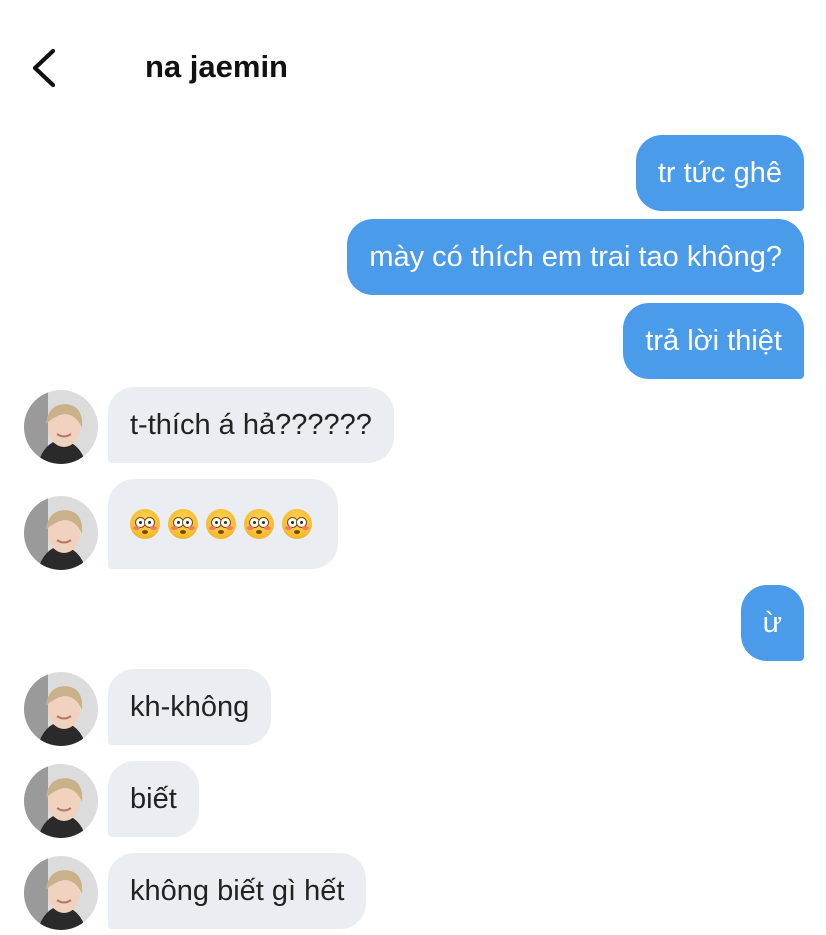  I want to click on message-text: biết, so click(153, 799).